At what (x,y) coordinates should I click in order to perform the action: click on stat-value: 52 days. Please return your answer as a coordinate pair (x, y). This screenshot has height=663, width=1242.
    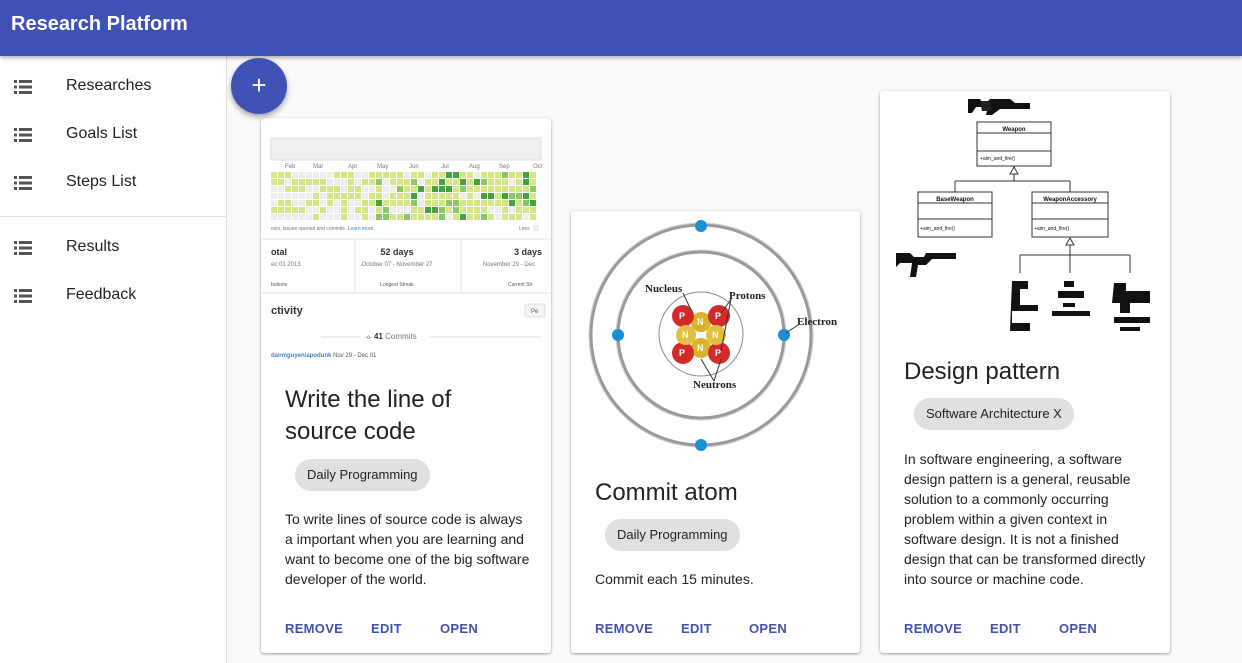
    Looking at the image, I should click on (396, 252).